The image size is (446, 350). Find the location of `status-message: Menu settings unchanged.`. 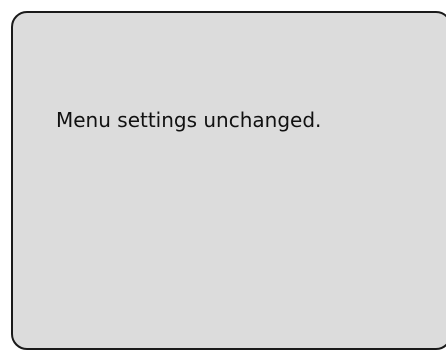

status-message: Menu settings unchanged. is located at coordinates (189, 120).